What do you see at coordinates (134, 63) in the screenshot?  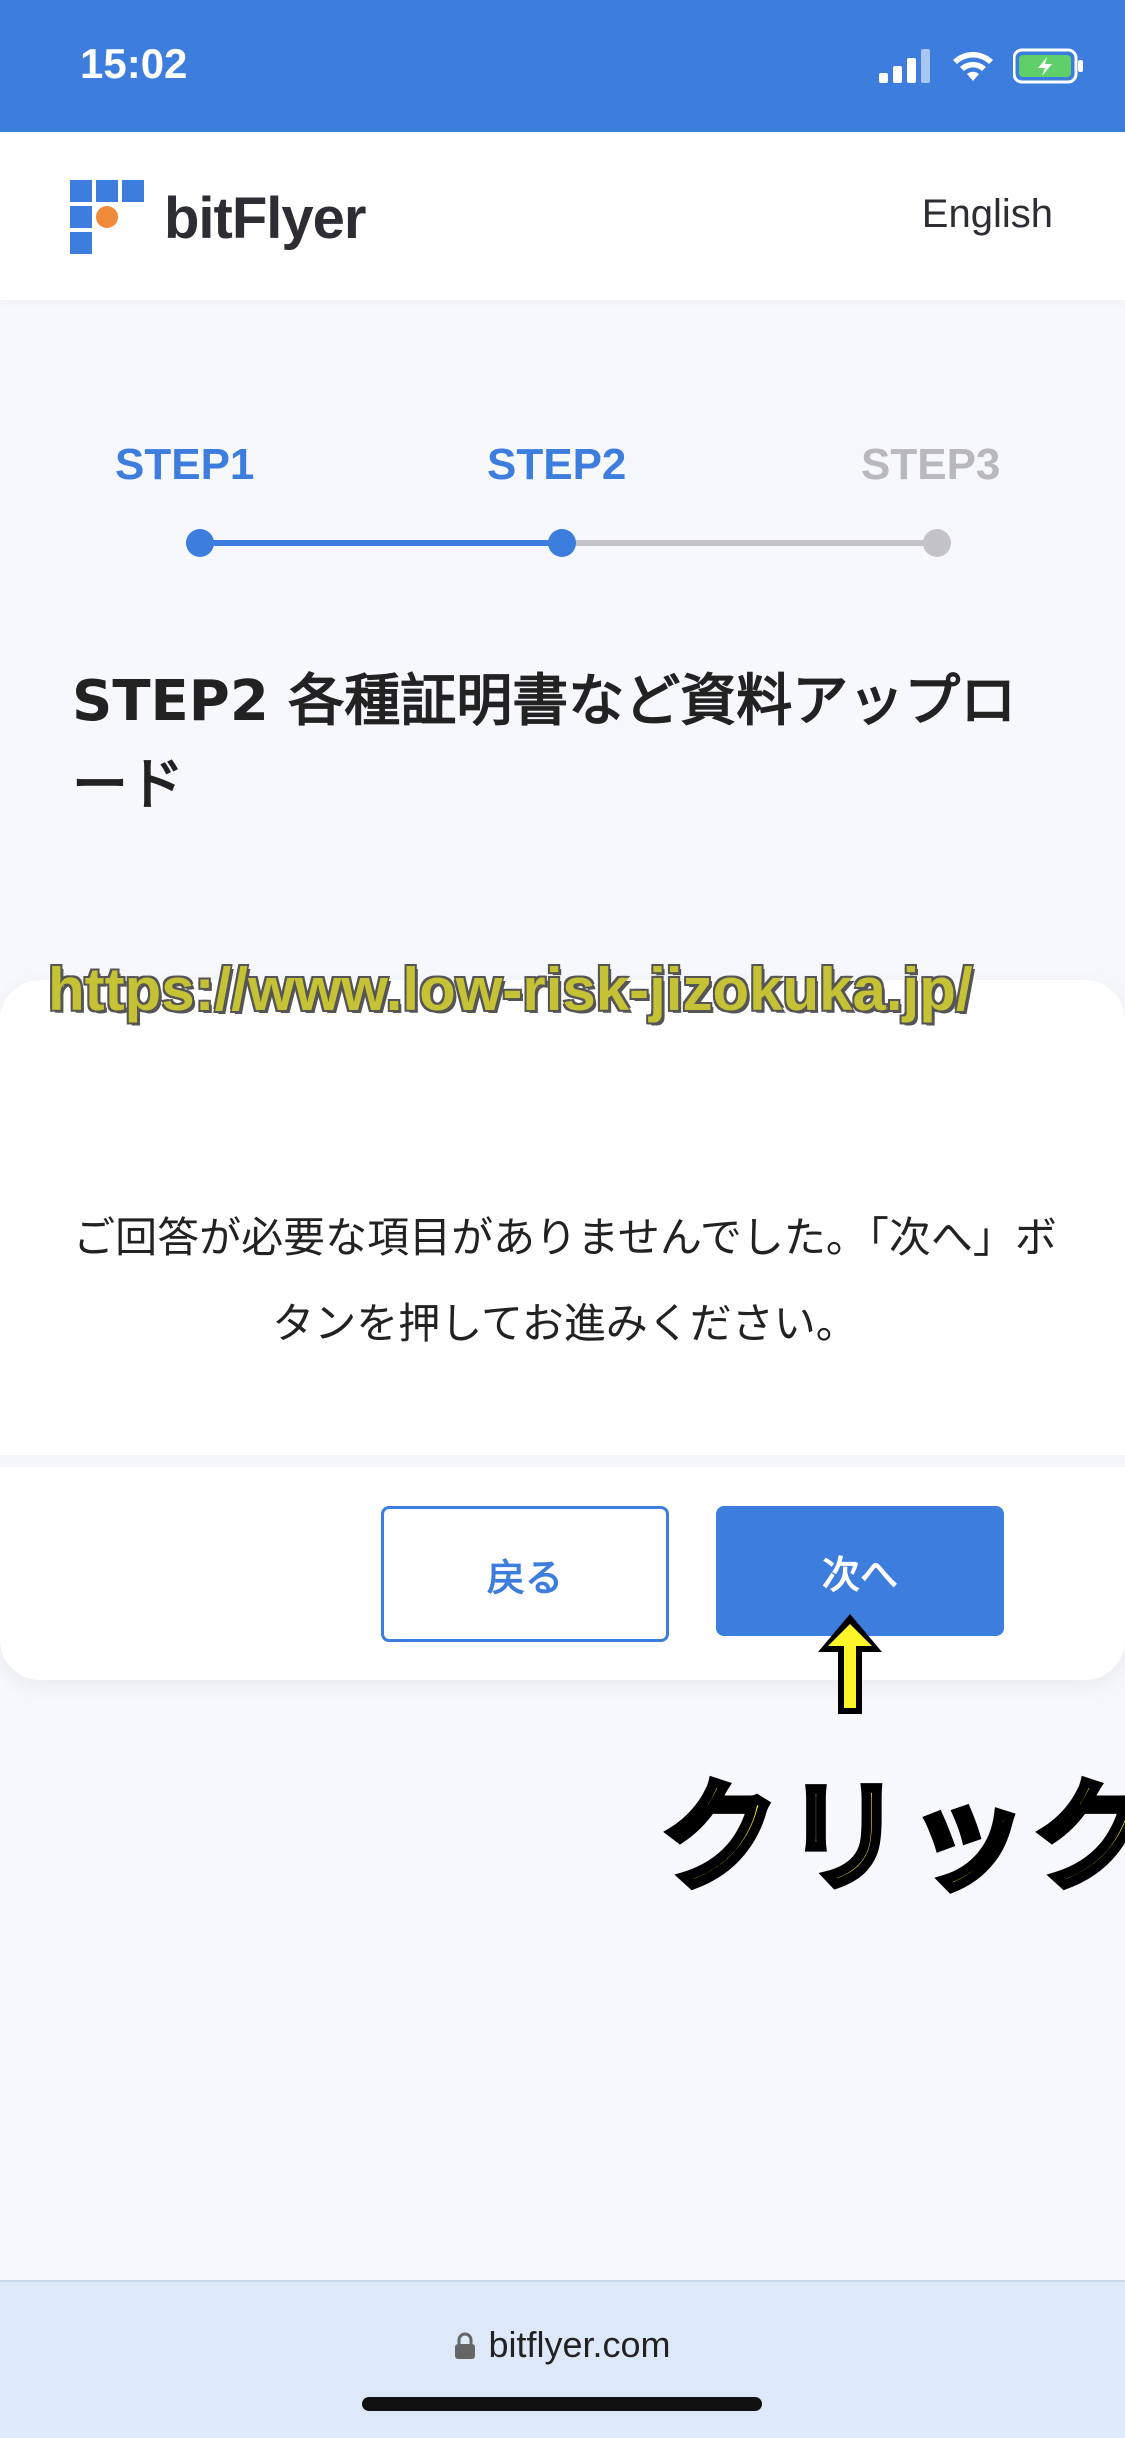 I see `status-time: 15:02` at bounding box center [134, 63].